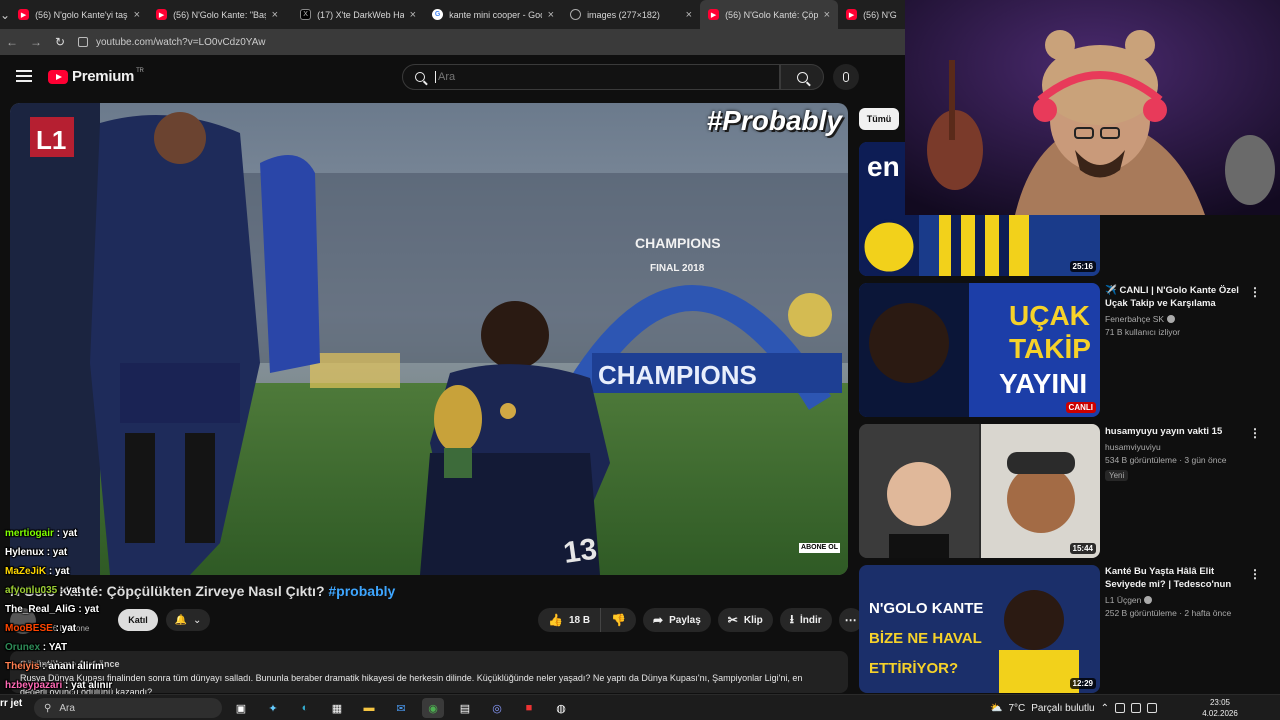 Image resolution: width=1280 pixels, height=720 pixels. What do you see at coordinates (846, 77) in the screenshot?
I see `voice-search-button` at bounding box center [846, 77].